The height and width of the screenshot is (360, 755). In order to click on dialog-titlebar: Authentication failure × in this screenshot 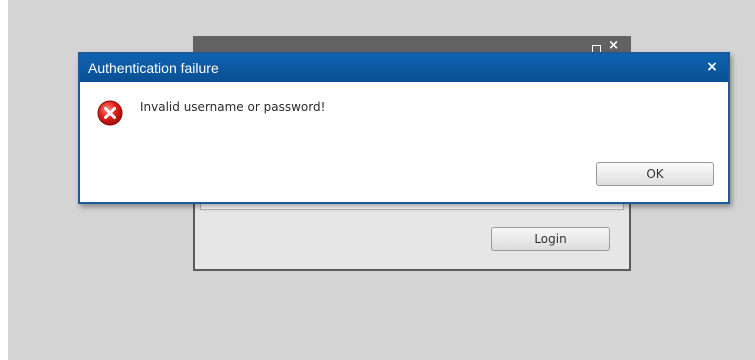, I will do `click(404, 68)`.